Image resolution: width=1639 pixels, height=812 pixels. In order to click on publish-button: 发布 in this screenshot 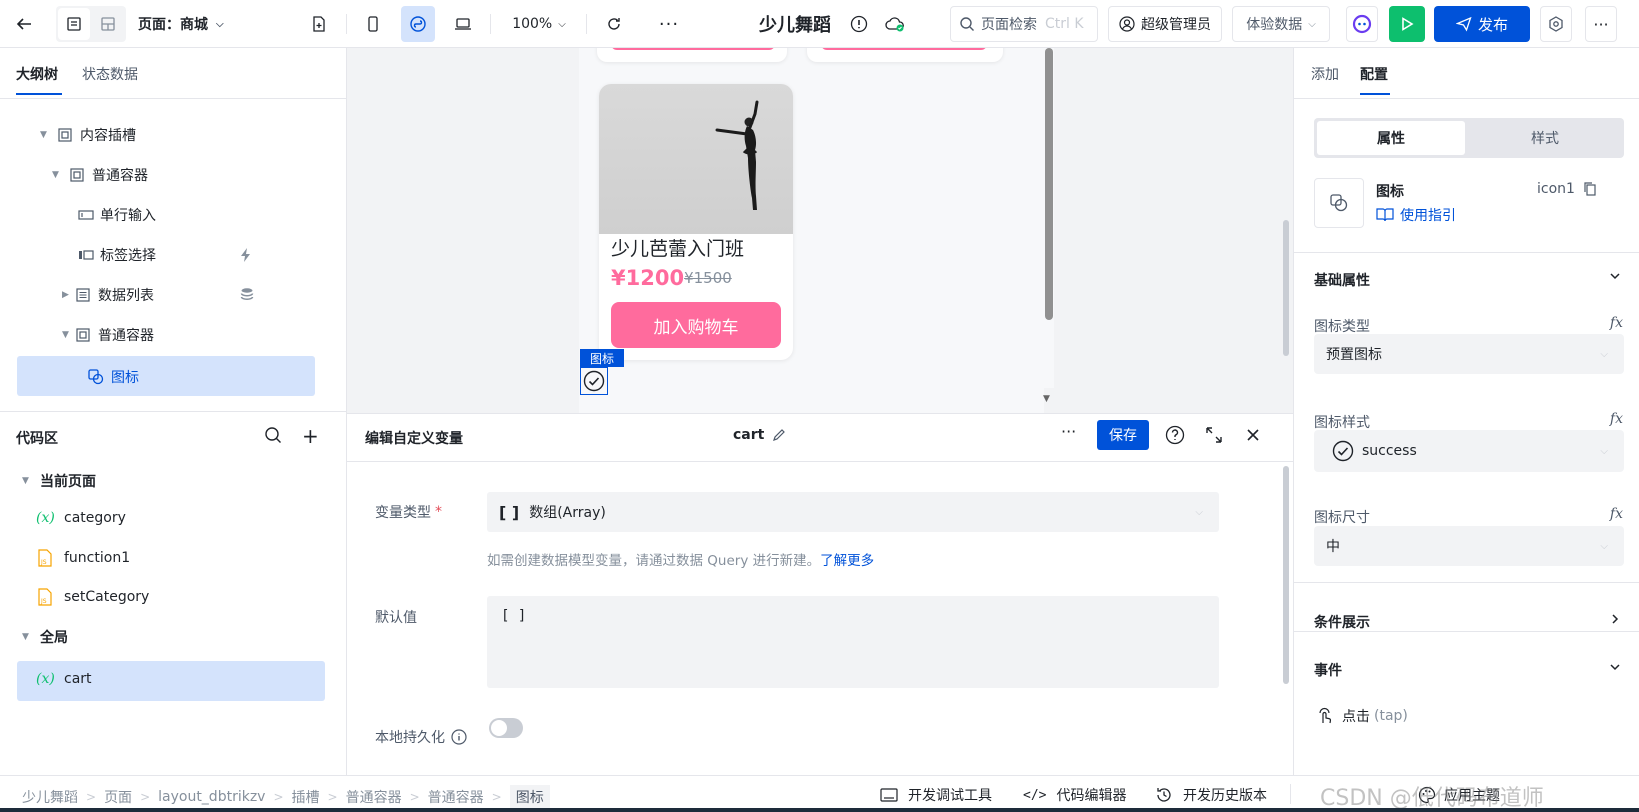, I will do `click(1482, 24)`.